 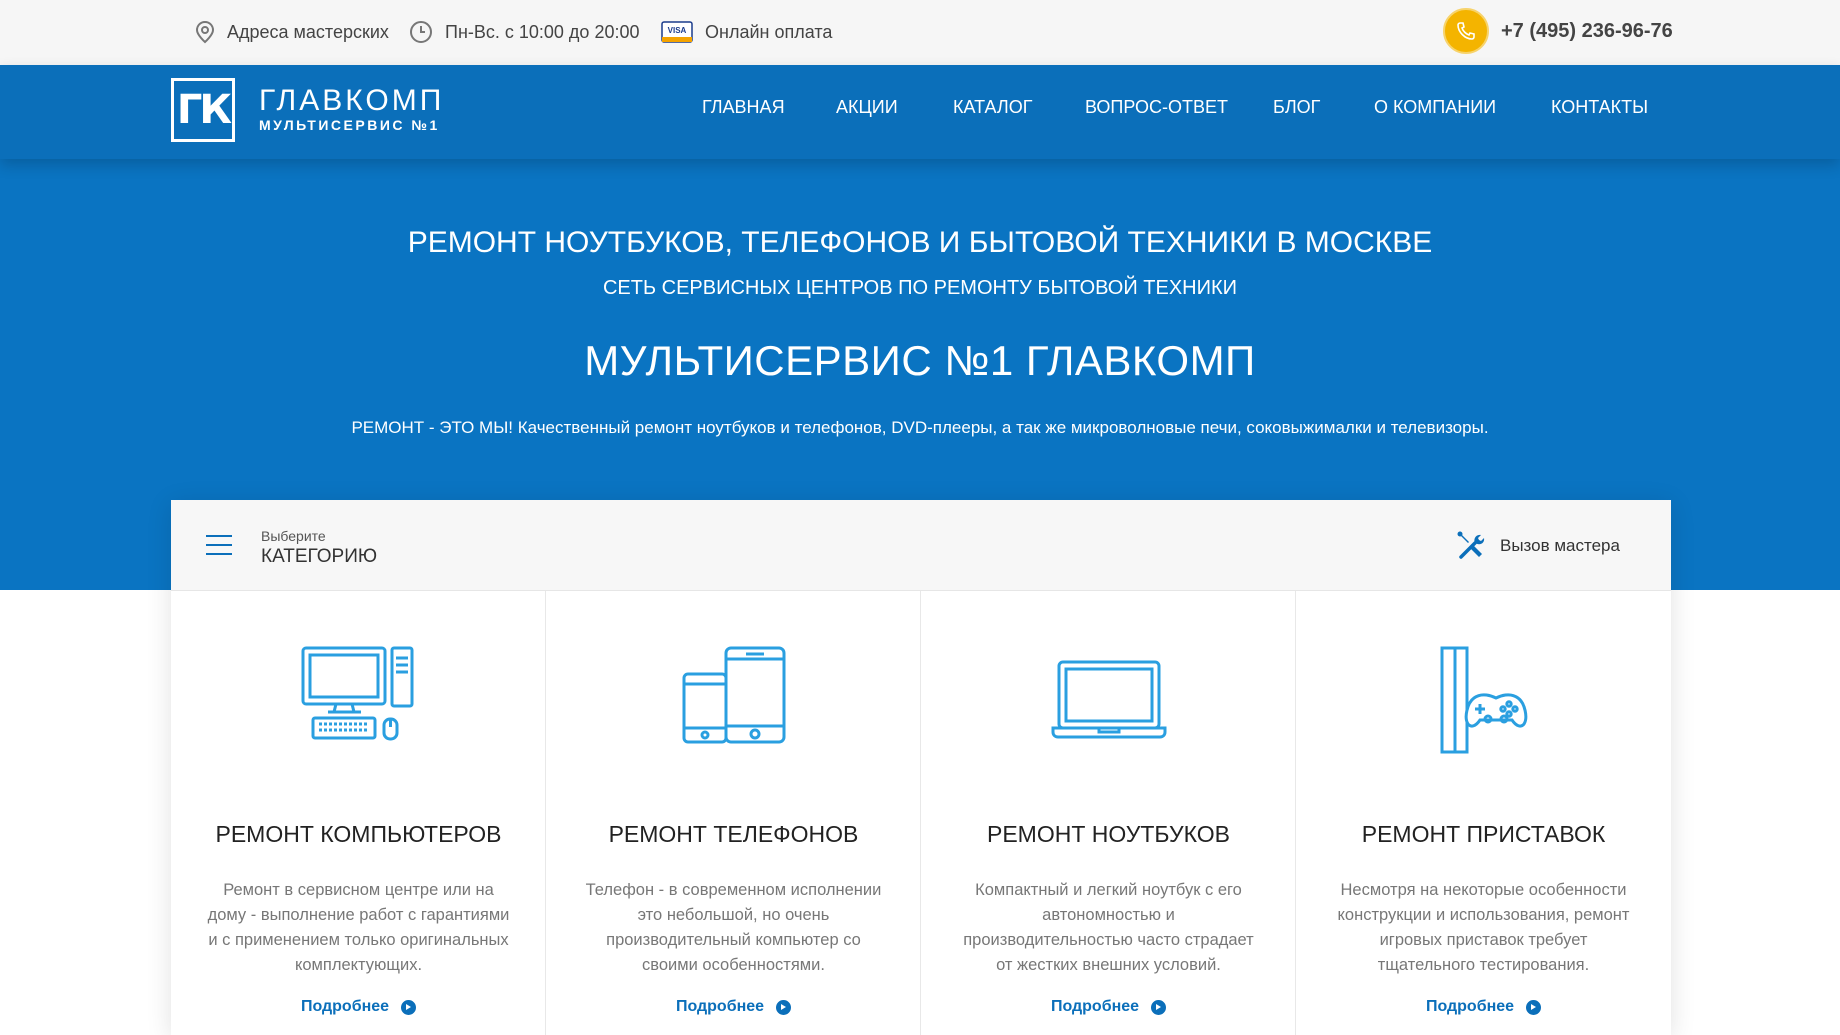 What do you see at coordinates (205, 32) in the screenshot?
I see `location-pin-icon` at bounding box center [205, 32].